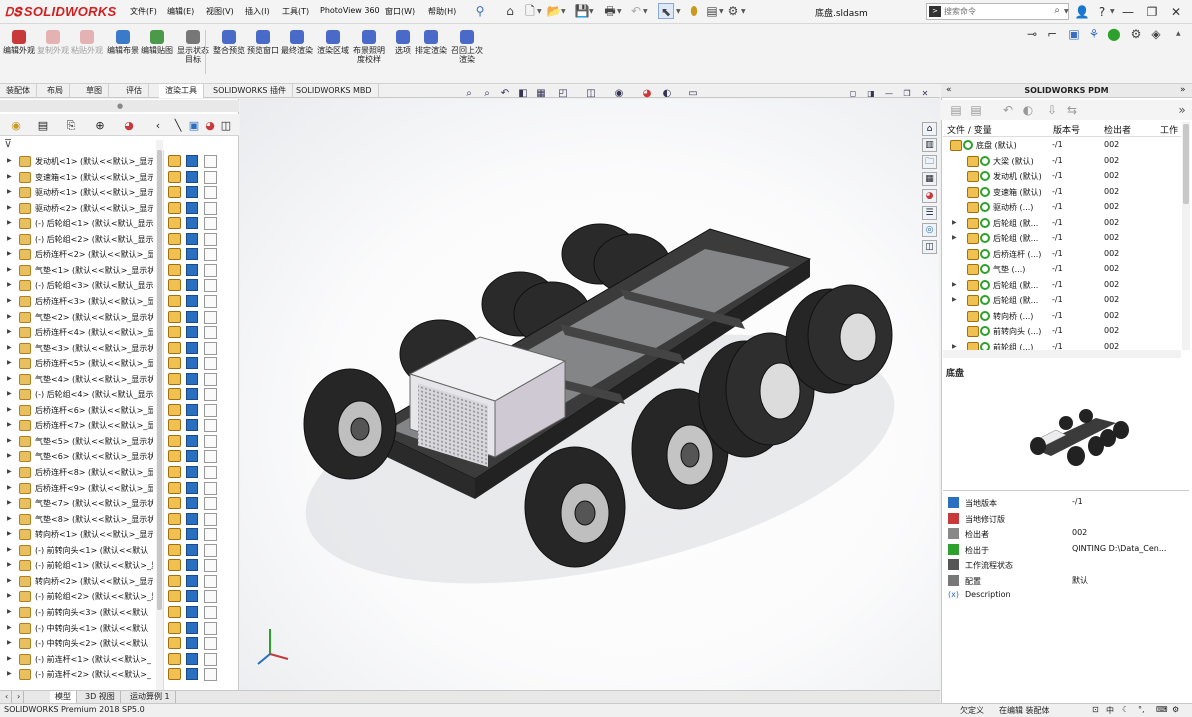 The width and height of the screenshot is (1192, 717). I want to click on command-button: 粘贴外观, so click(87, 42).